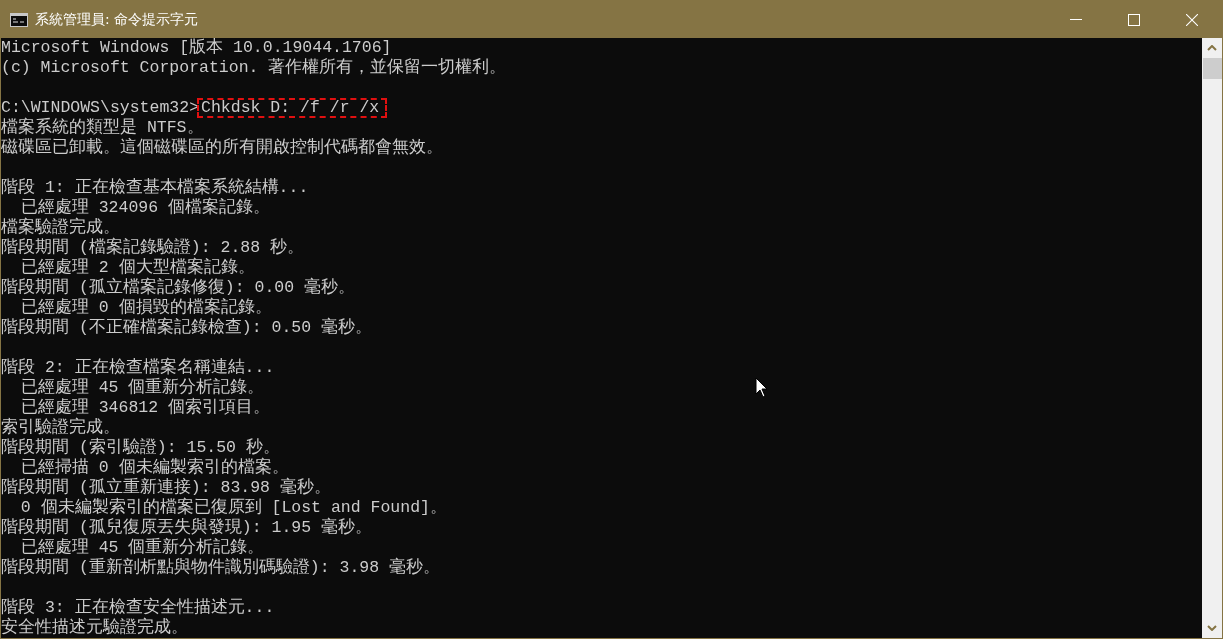  Describe the element at coordinates (762, 388) in the screenshot. I see `mouse-pointer-icon` at that location.